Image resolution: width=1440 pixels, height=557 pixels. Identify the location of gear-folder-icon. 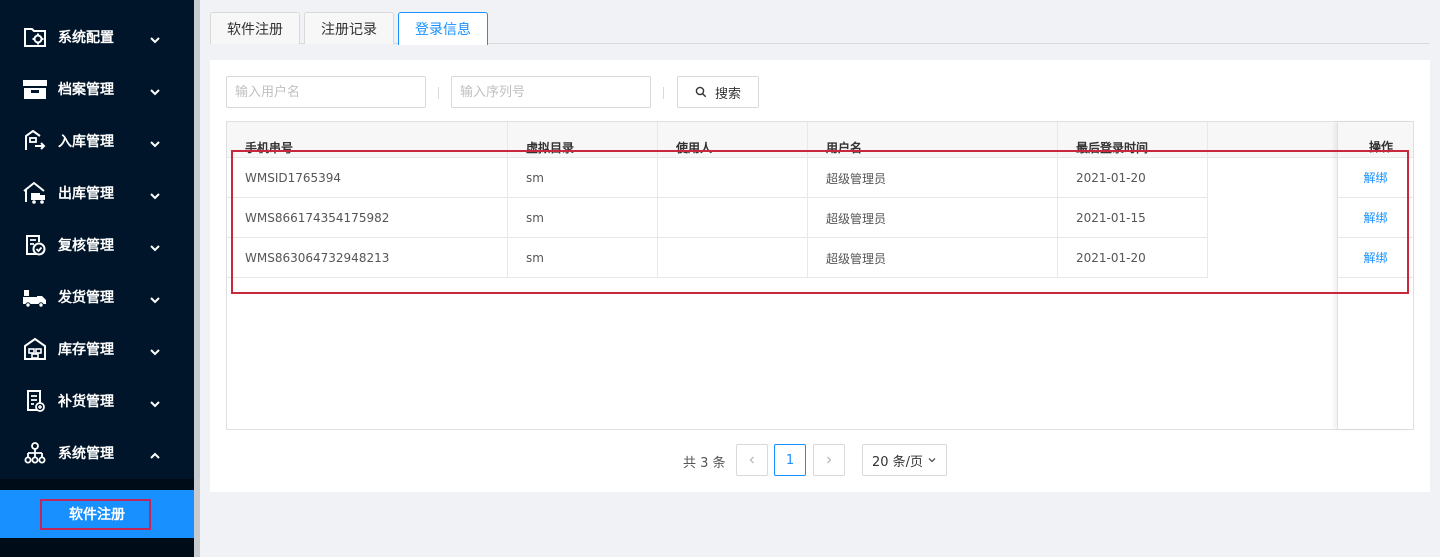
(35, 37).